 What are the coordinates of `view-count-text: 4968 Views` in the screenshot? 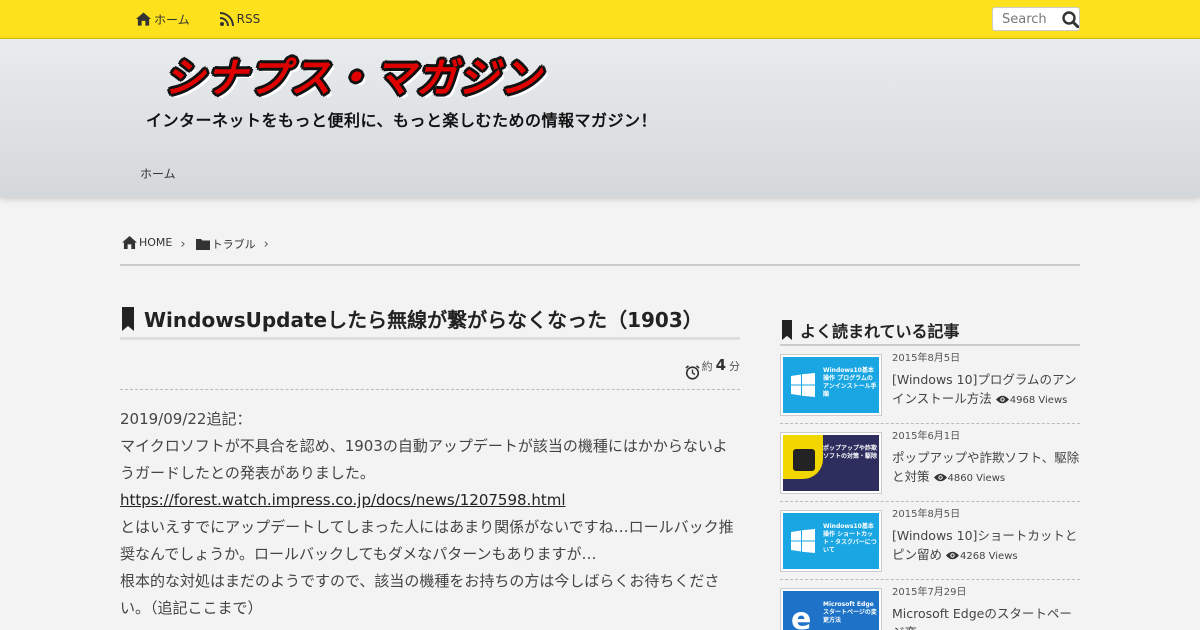 It's located at (1038, 400).